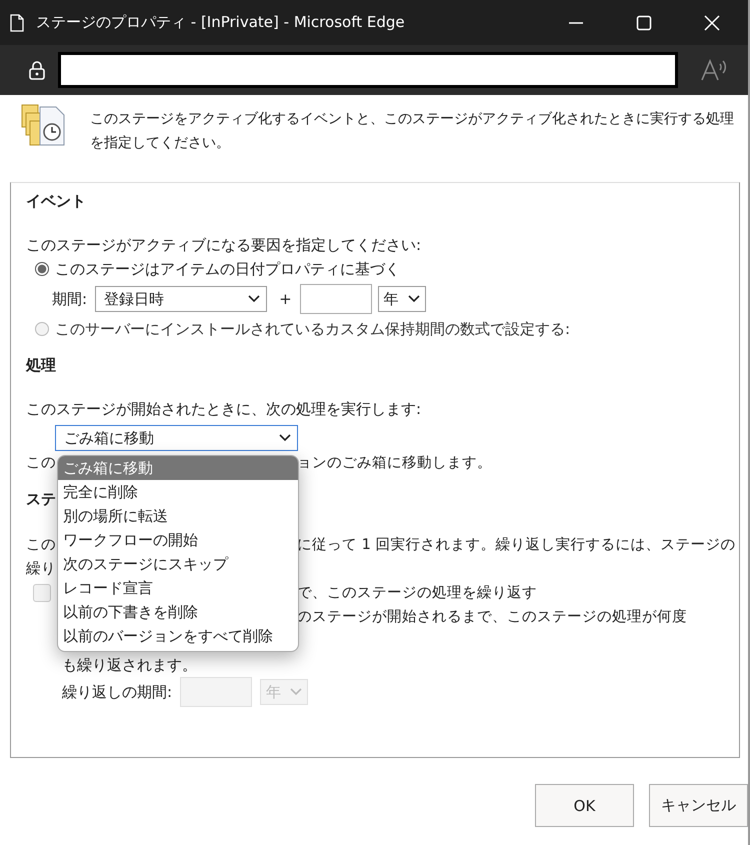 Image resolution: width=750 pixels, height=845 pixels. Describe the element at coordinates (417, 593) in the screenshot. I see `checkbox-label: で、このステージの処理を繰り返す` at that location.